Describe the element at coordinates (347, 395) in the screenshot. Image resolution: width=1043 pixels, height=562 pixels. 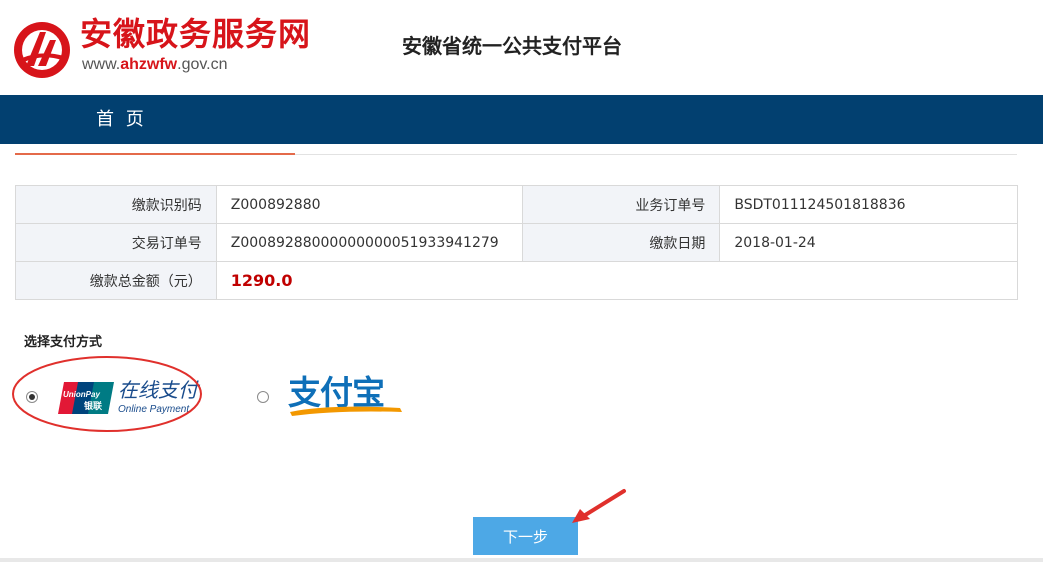
I see `alipay-option: 支付宝` at that location.